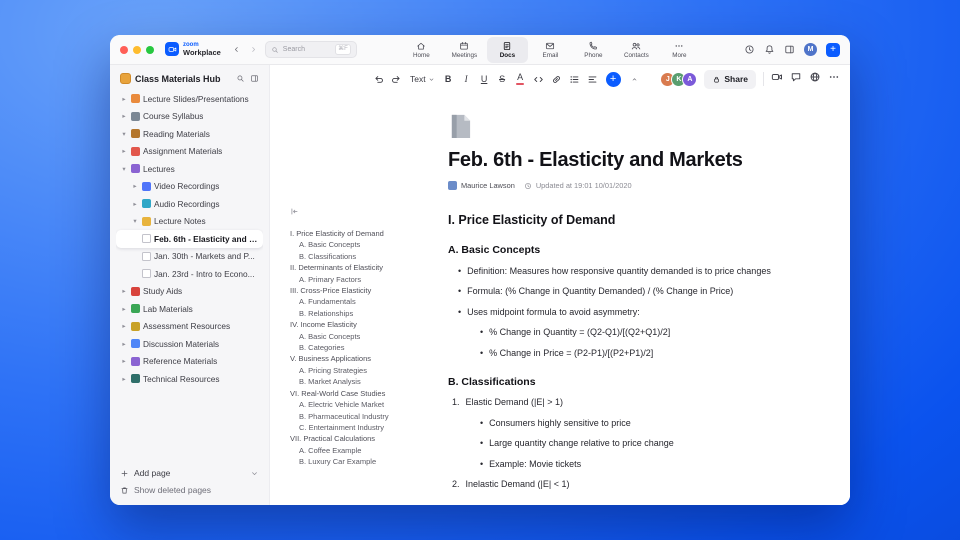 Image resolution: width=960 pixels, height=540 pixels. What do you see at coordinates (189, 152) in the screenshot?
I see `sidebar-item-assignment-materials: ▸ Assignment Materials` at bounding box center [189, 152].